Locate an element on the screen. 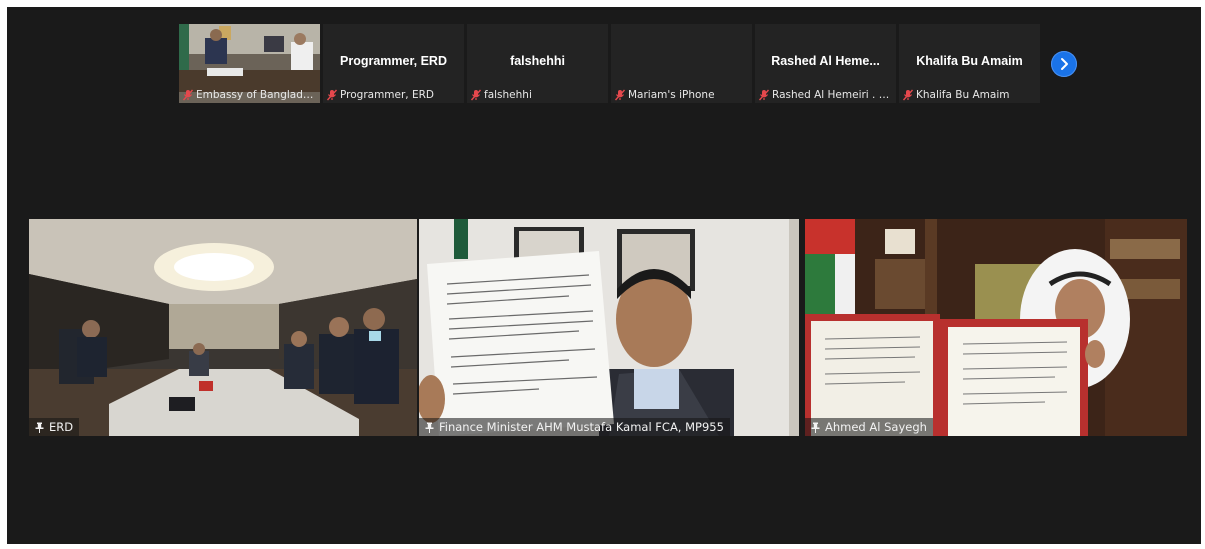 This screenshot has height=549, width=1205. tile-label: ERD is located at coordinates (54, 427).